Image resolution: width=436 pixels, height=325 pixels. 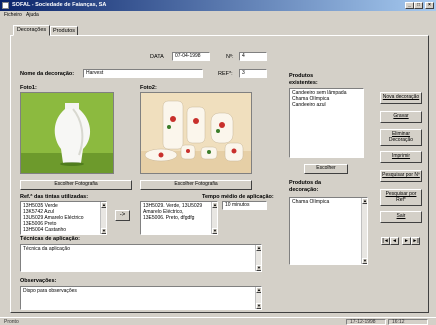 What do you see at coordinates (32, 15) in the screenshot?
I see `menu-ajuda: Ajuda` at bounding box center [32, 15].